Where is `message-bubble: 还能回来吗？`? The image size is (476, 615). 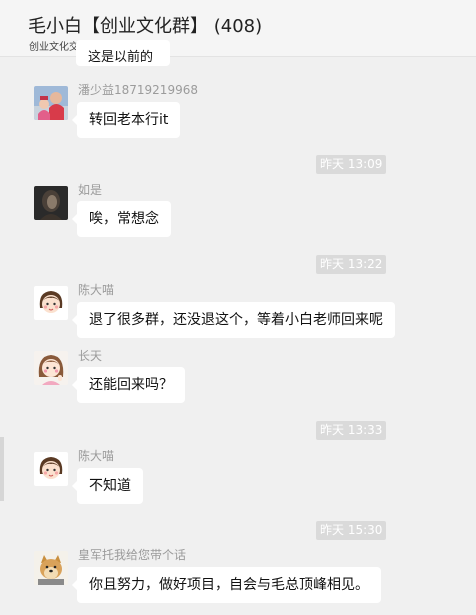 message-bubble: 还能回来吗？ is located at coordinates (128, 385).